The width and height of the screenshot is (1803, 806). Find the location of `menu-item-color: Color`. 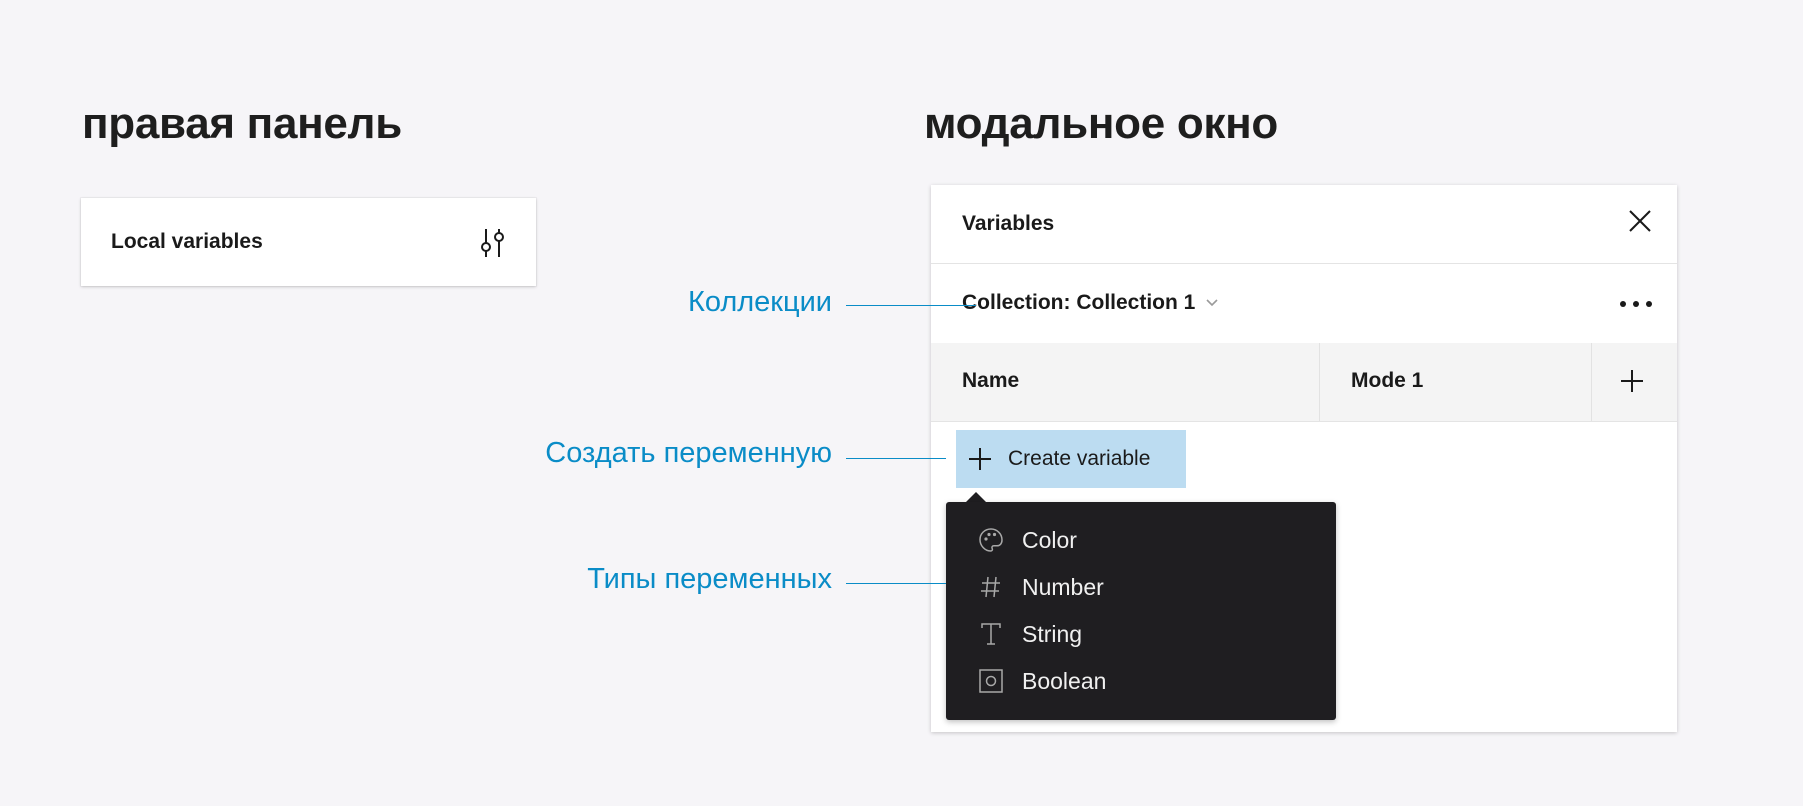

menu-item-color: Color is located at coordinates (1027, 540).